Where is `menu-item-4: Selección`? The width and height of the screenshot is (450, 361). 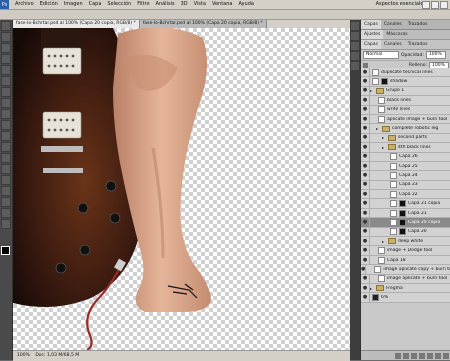
menu-item-4: Selección is located at coordinates (119, 4).